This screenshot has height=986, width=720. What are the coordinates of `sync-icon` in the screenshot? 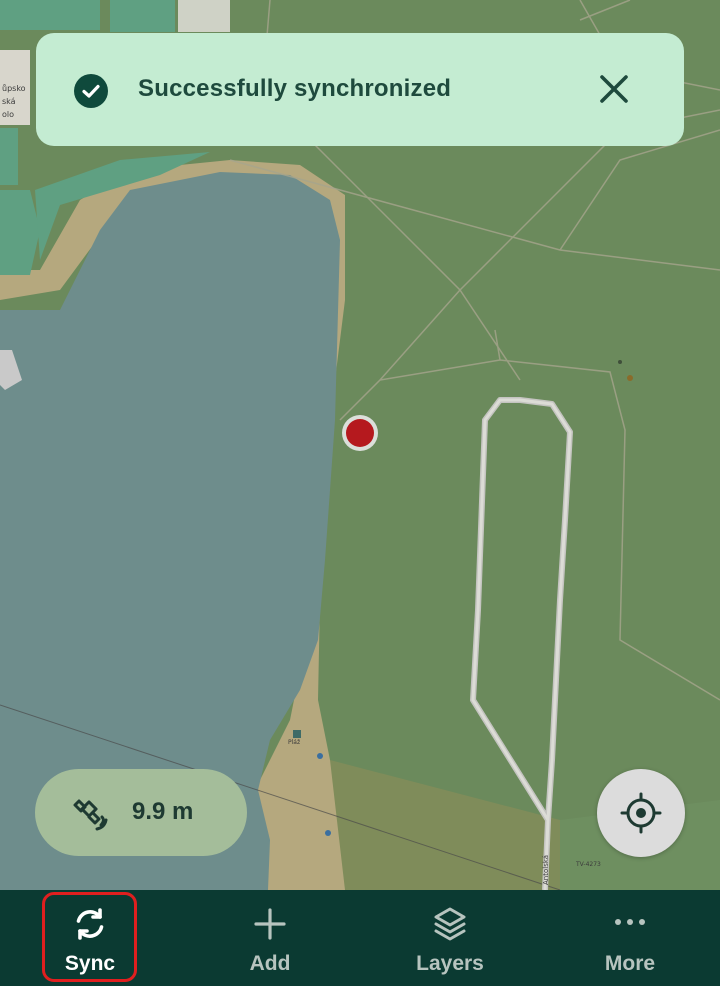 It's located at (90, 924).